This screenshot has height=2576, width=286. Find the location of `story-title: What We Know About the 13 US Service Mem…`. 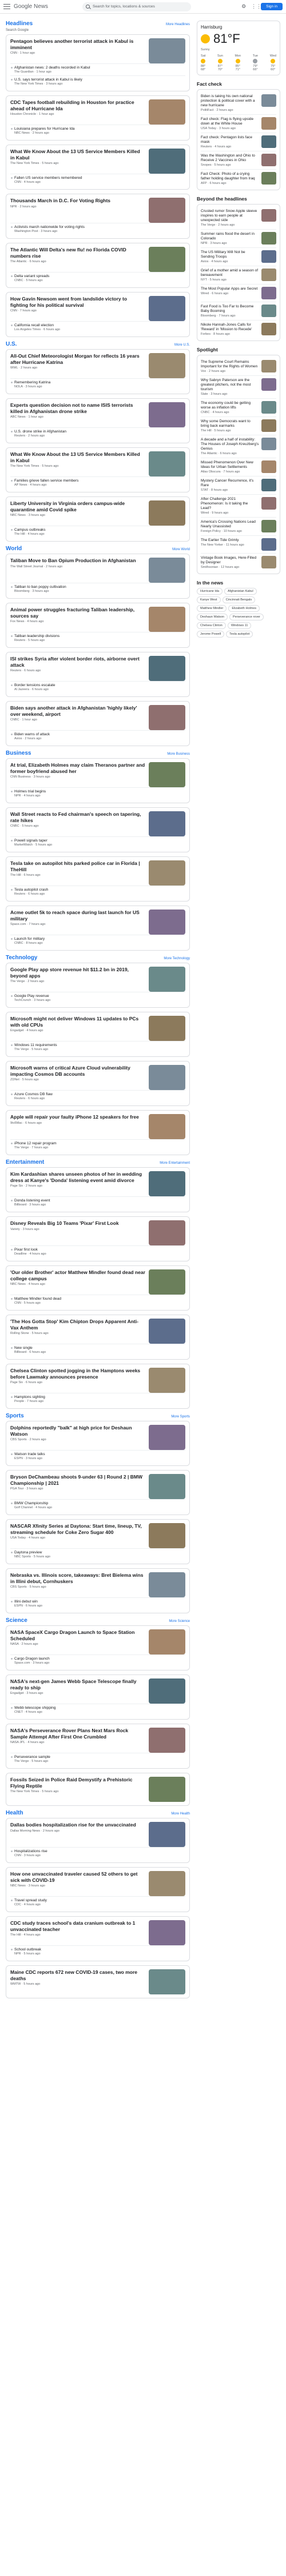

story-title: What We Know About the 13 US Service Mem… is located at coordinates (77, 155).